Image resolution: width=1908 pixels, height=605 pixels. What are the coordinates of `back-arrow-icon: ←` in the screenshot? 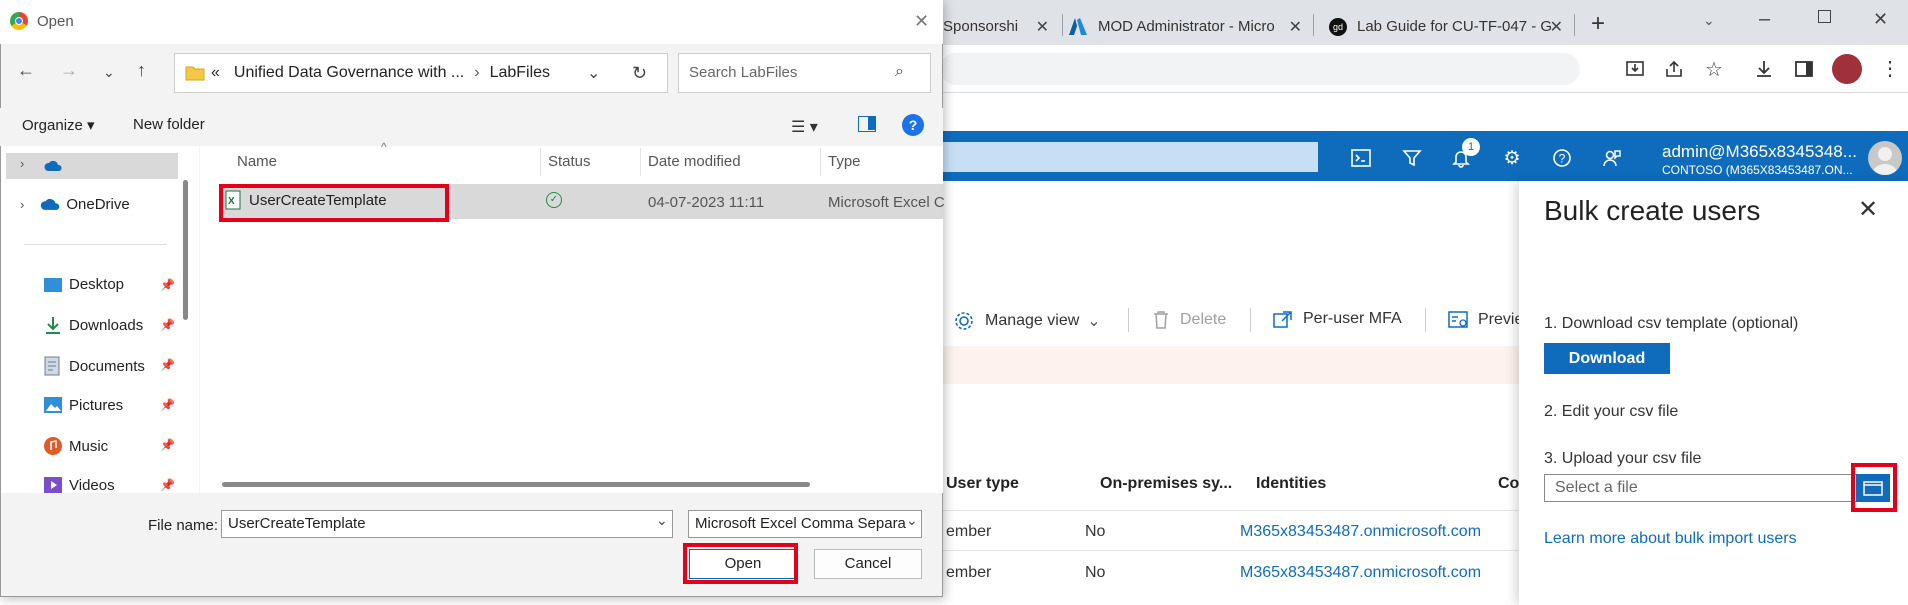 It's located at (26, 70).